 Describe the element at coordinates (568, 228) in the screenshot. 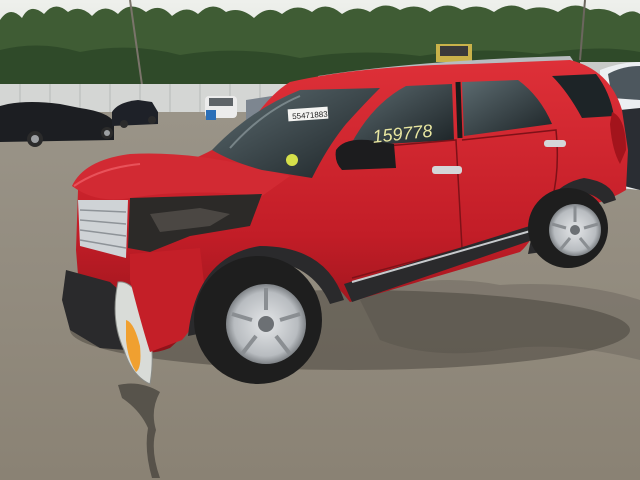

I see `rear-wheel` at that location.